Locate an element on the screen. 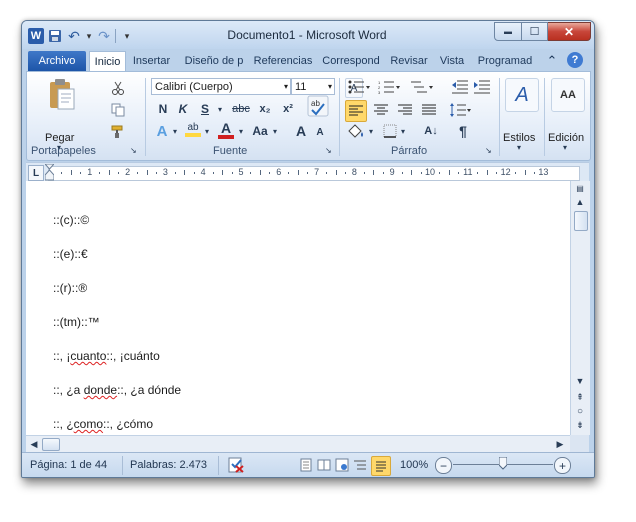 Image resolution: width=636 pixels, height=522 pixels. redo-icon: ↷ is located at coordinates (104, 36).